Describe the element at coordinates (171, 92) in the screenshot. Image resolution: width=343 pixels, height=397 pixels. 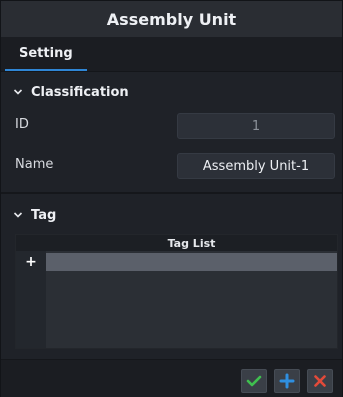
I see `classification-section-header: Classification` at that location.